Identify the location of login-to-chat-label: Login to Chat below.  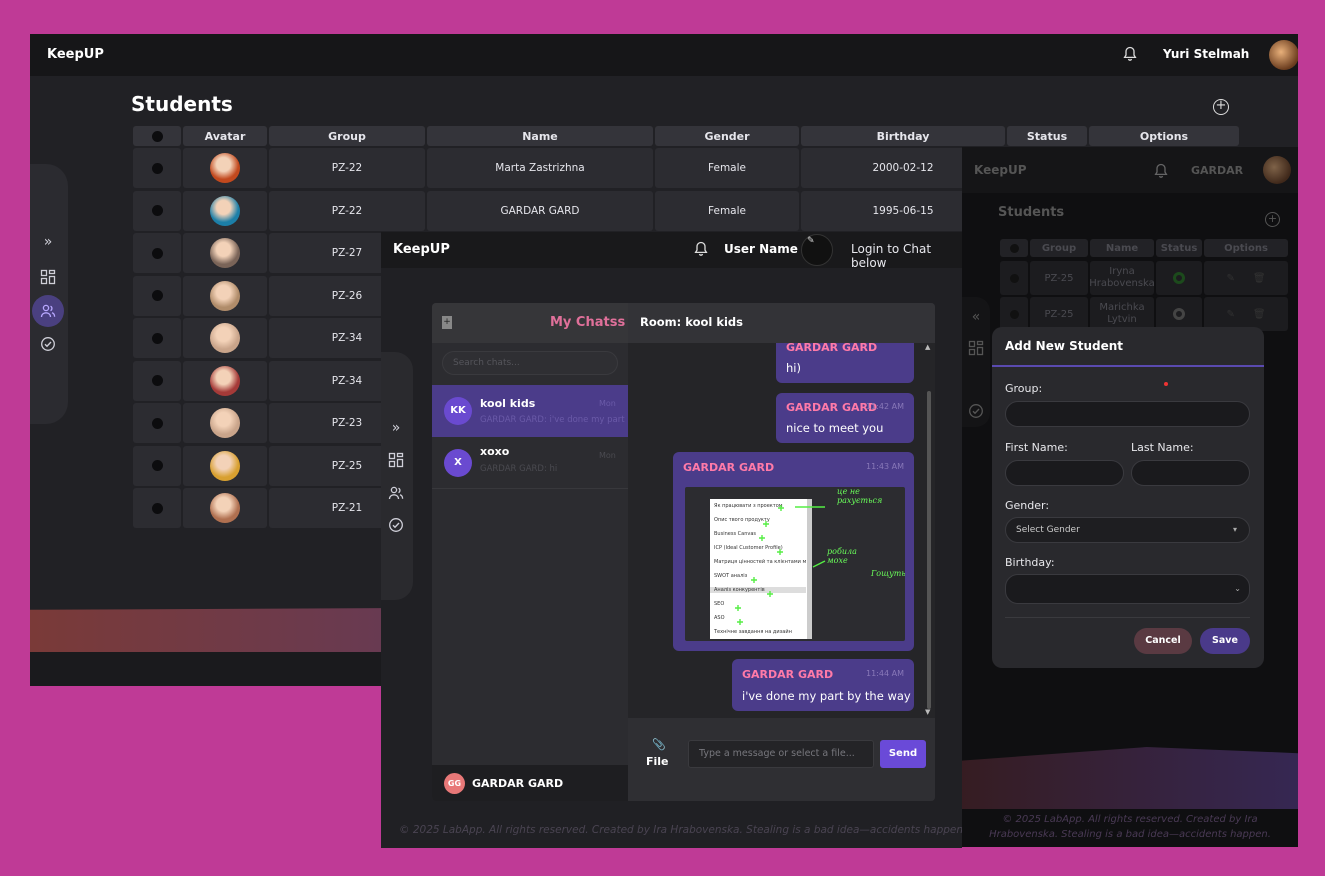
(906, 256).